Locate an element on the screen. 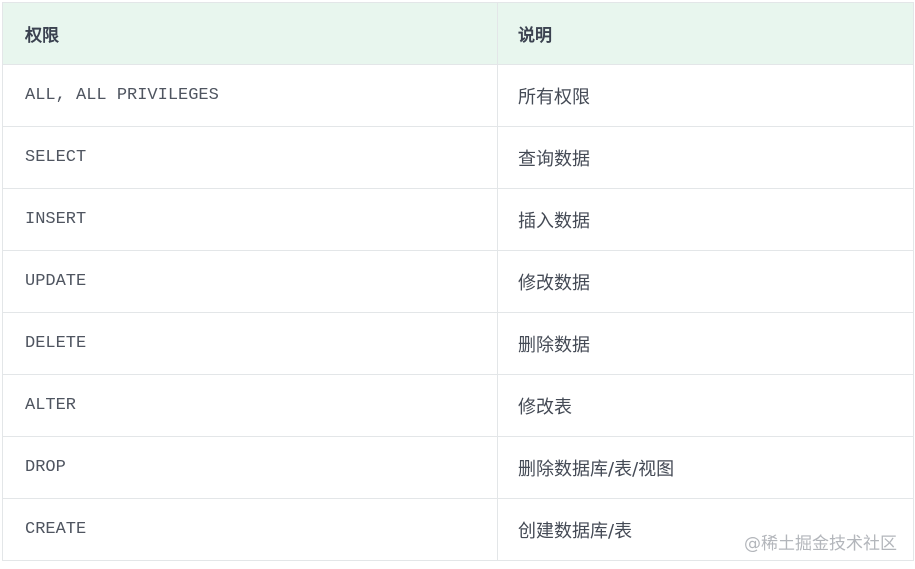  table-row: DROP 删除数据库/表/视图 is located at coordinates (458, 468).